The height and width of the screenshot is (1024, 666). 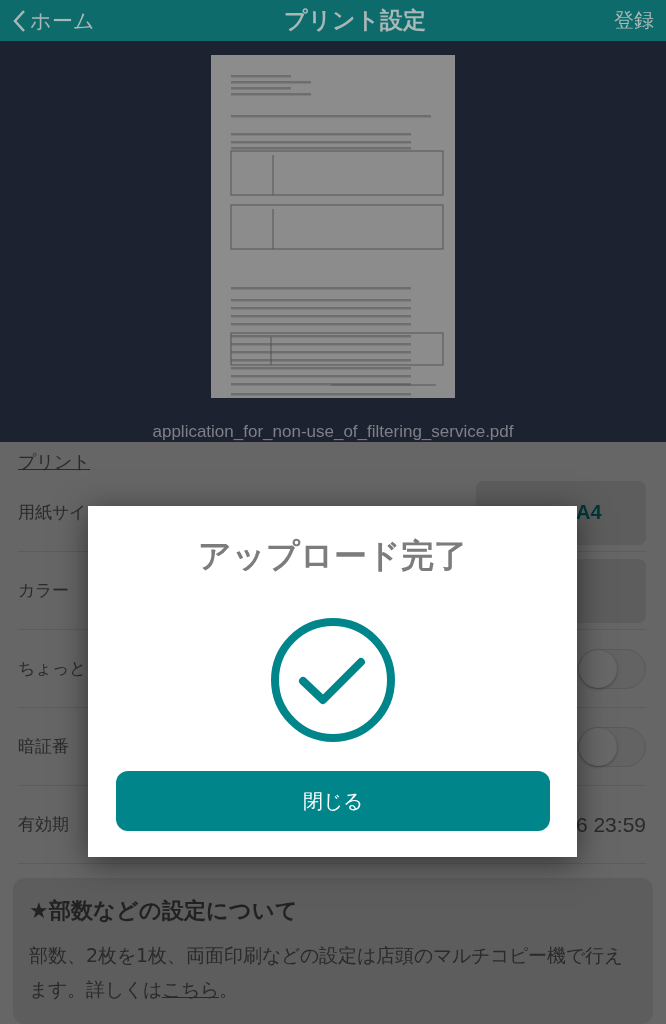 I want to click on file-name: application_for_non-use_of_filtering_service.pdf, so click(x=333, y=432).